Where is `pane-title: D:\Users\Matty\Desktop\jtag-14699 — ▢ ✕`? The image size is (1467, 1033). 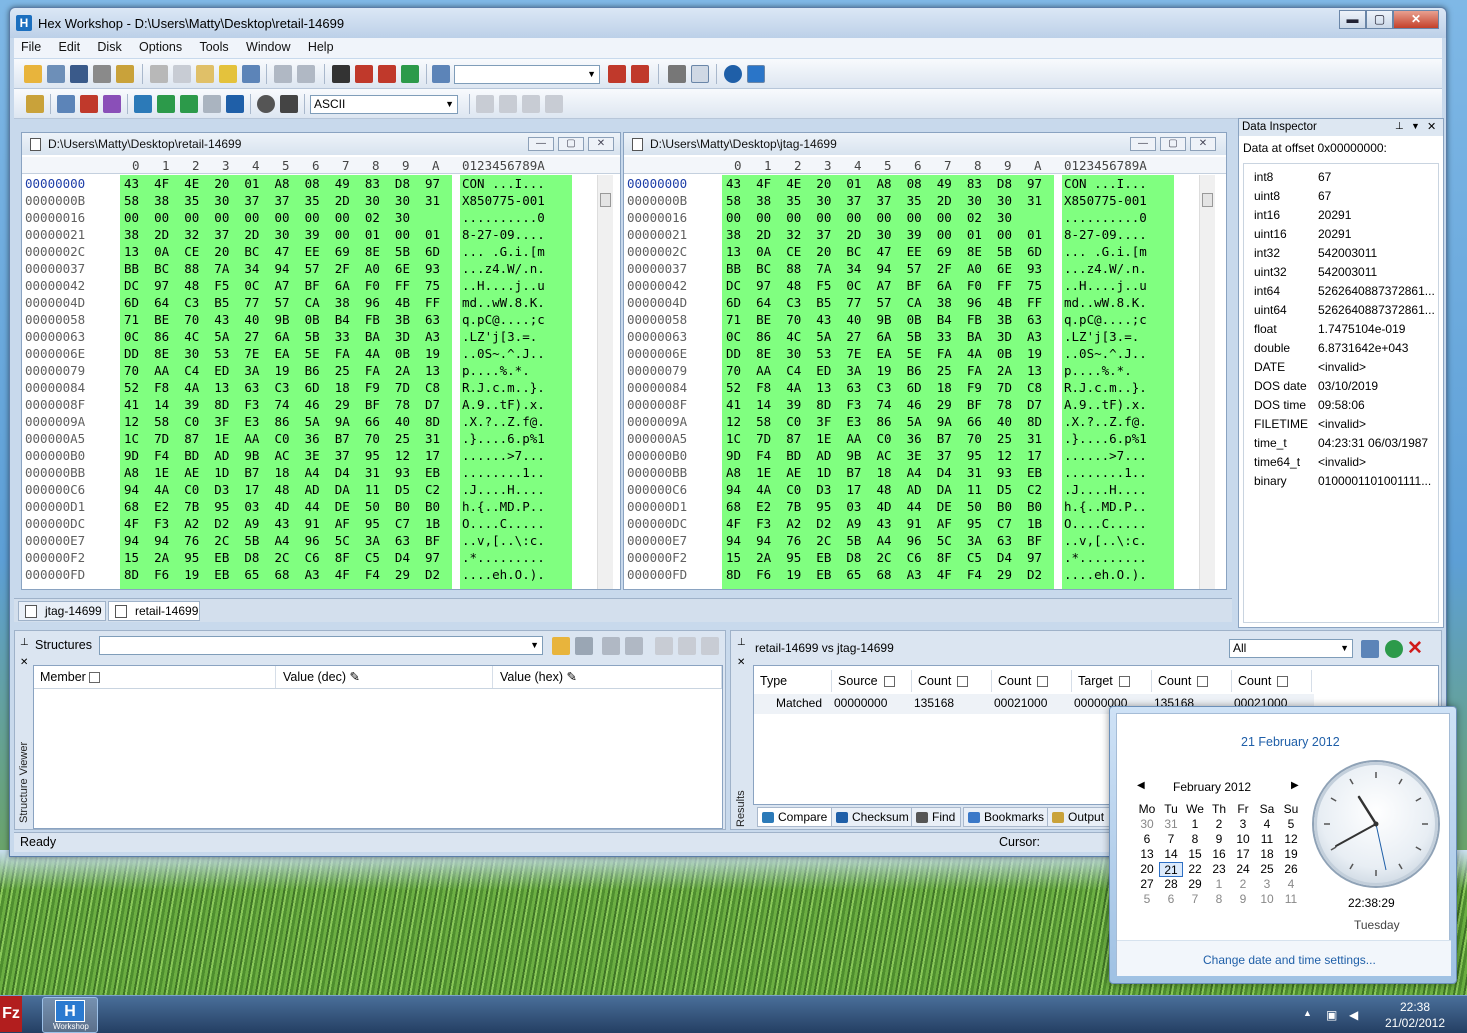 pane-title: D:\Users\Matty\Desktop\jtag-14699 — ▢ ✕ is located at coordinates (925, 144).